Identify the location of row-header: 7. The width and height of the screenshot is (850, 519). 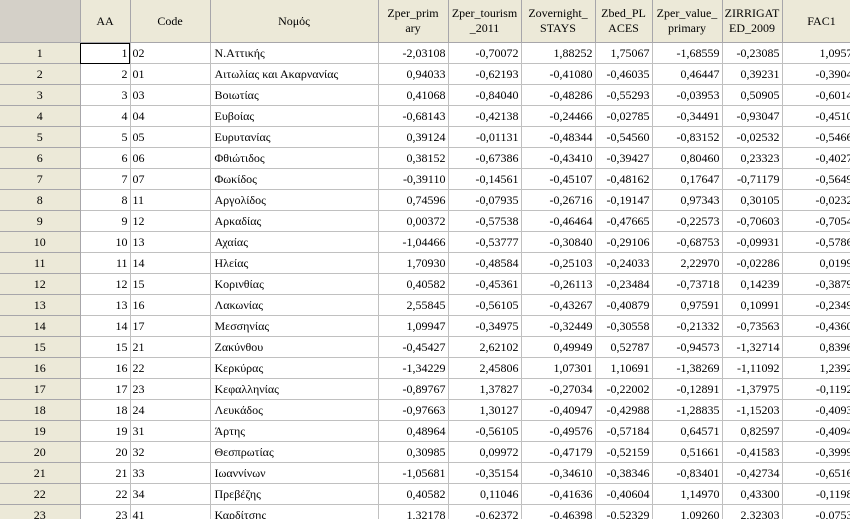
(40, 179).